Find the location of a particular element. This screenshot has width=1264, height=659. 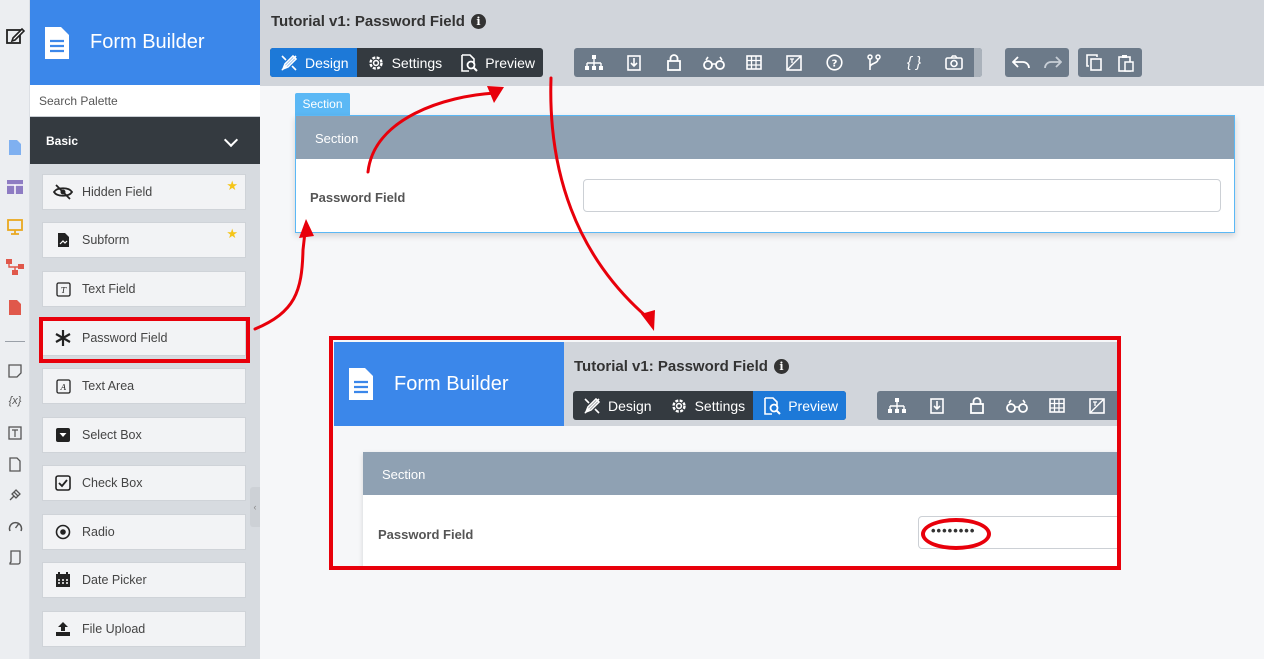

check-box-icon is located at coordinates (63, 483).